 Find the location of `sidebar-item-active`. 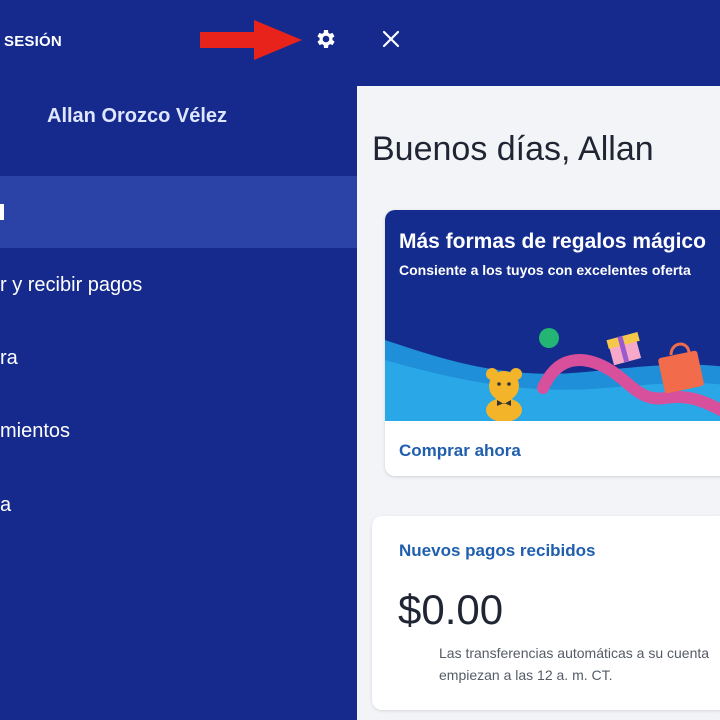

sidebar-item-active is located at coordinates (178, 212).